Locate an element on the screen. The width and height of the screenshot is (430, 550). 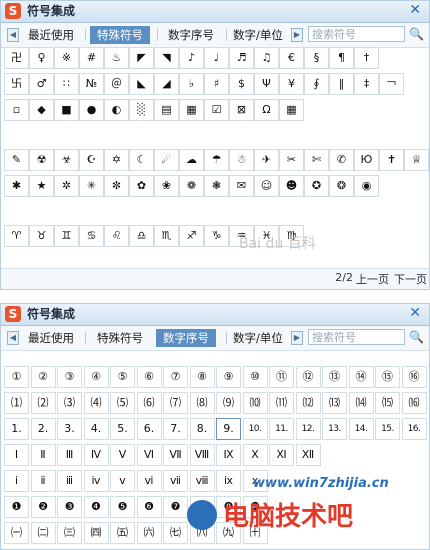
symbol-cell: ✆ is located at coordinates (341, 160).